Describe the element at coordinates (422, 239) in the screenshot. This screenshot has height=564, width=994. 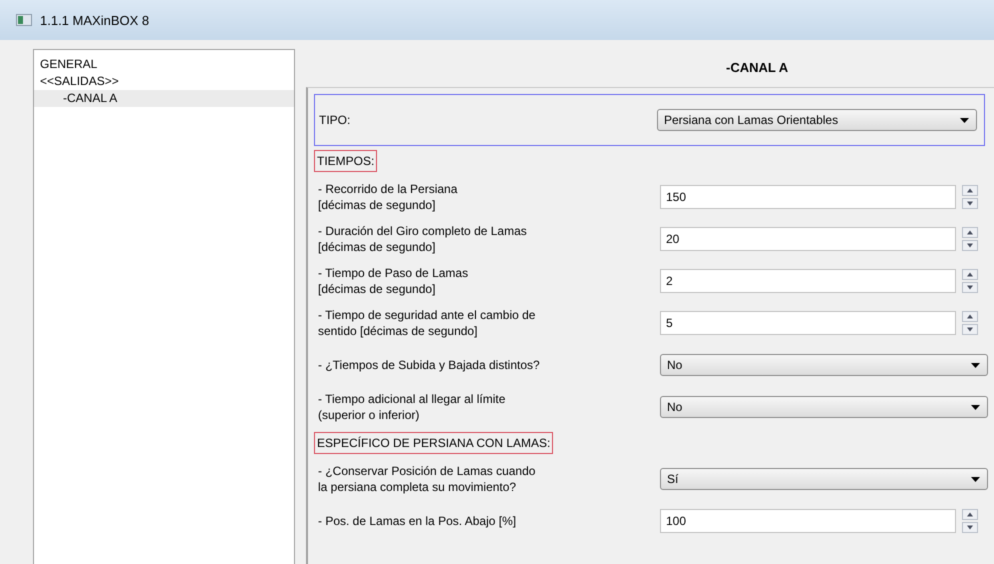
I see `field-label: - Duración del Giro completo de Lamas [décimas de segundo]` at that location.